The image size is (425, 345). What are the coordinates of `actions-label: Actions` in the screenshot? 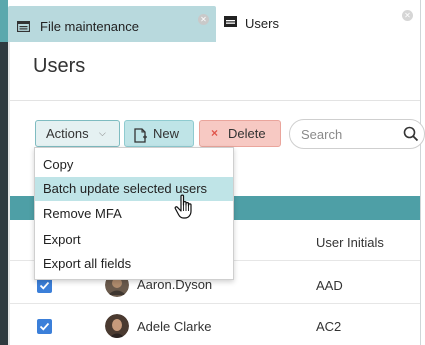 It's located at (67, 133).